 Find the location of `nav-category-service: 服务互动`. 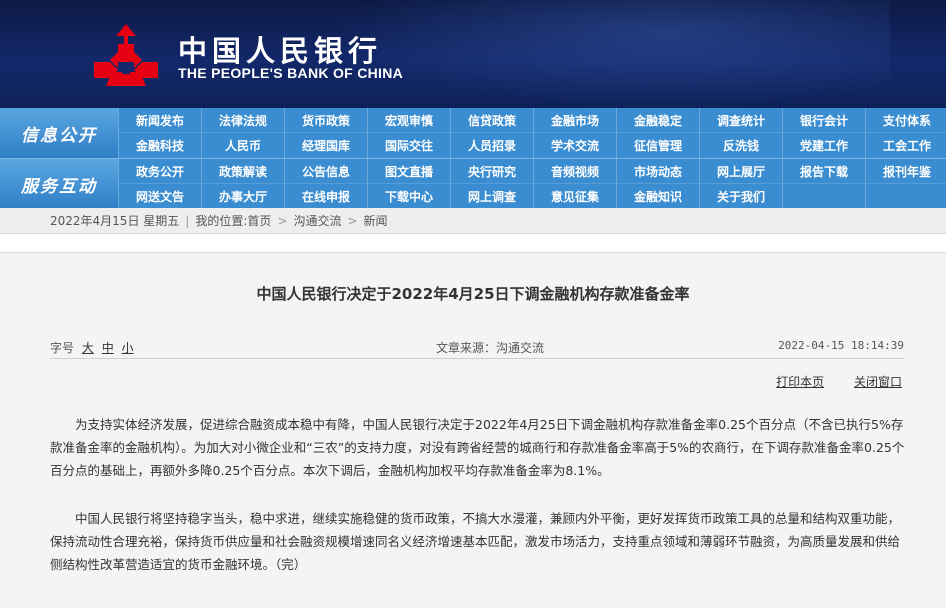

nav-category-service: 服务互动 is located at coordinates (59, 184).